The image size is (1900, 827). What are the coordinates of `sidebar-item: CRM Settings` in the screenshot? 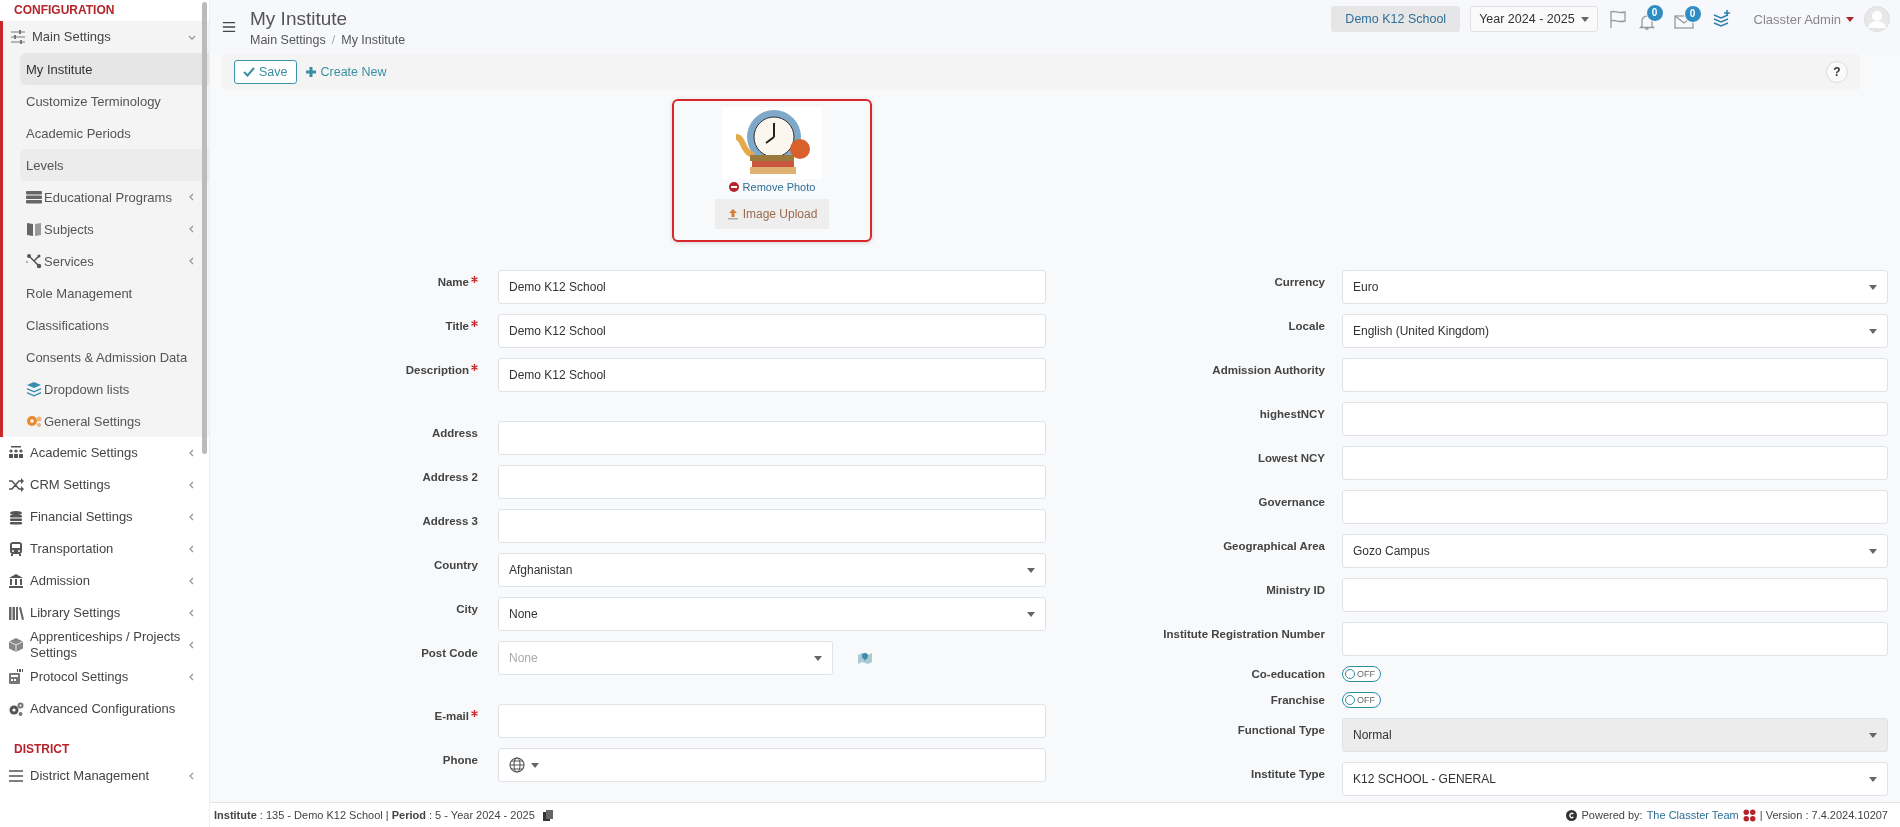 It's located at (104, 485).